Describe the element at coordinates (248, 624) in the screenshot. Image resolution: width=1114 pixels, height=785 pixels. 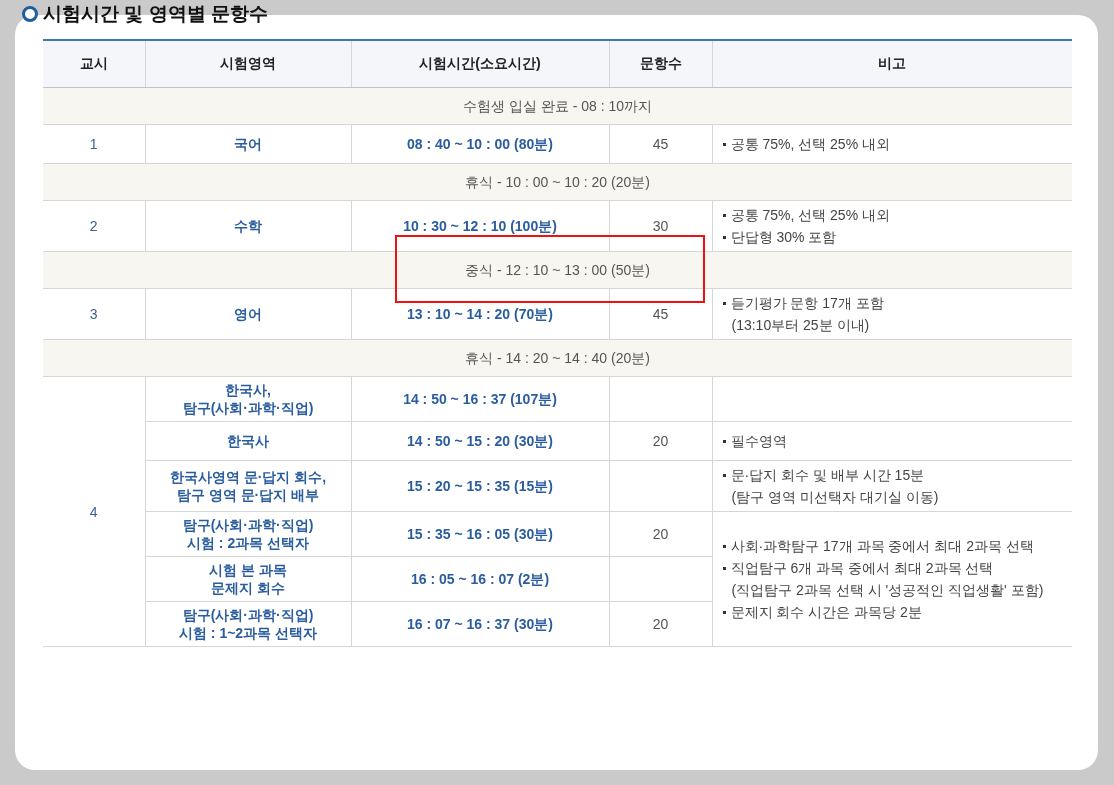
I see `table-cell: 탐구(사회·과학·직업) 시험 : 1~2과목 선택자` at that location.